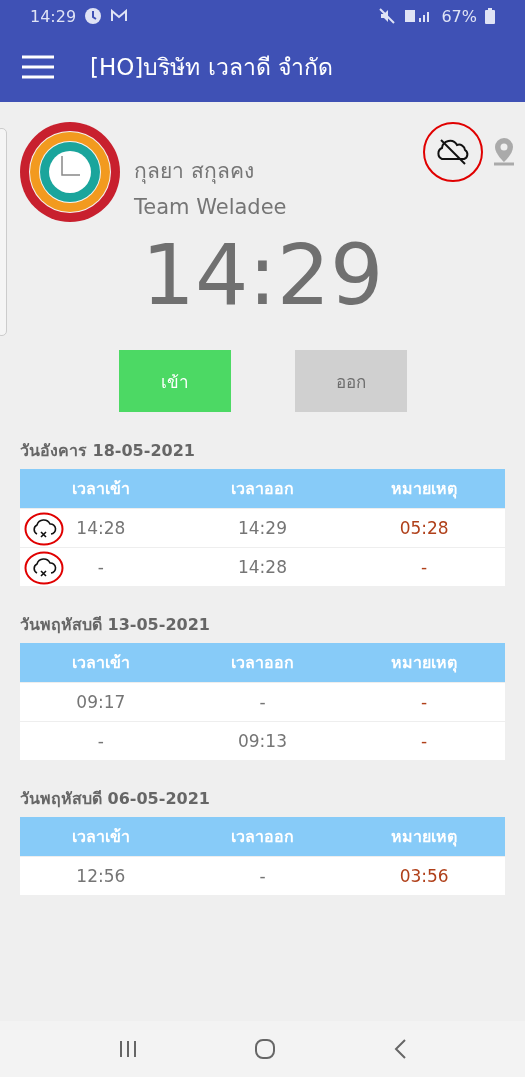 This screenshot has width=525, height=1077. What do you see at coordinates (387, 16) in the screenshot?
I see `mute-icon` at bounding box center [387, 16].